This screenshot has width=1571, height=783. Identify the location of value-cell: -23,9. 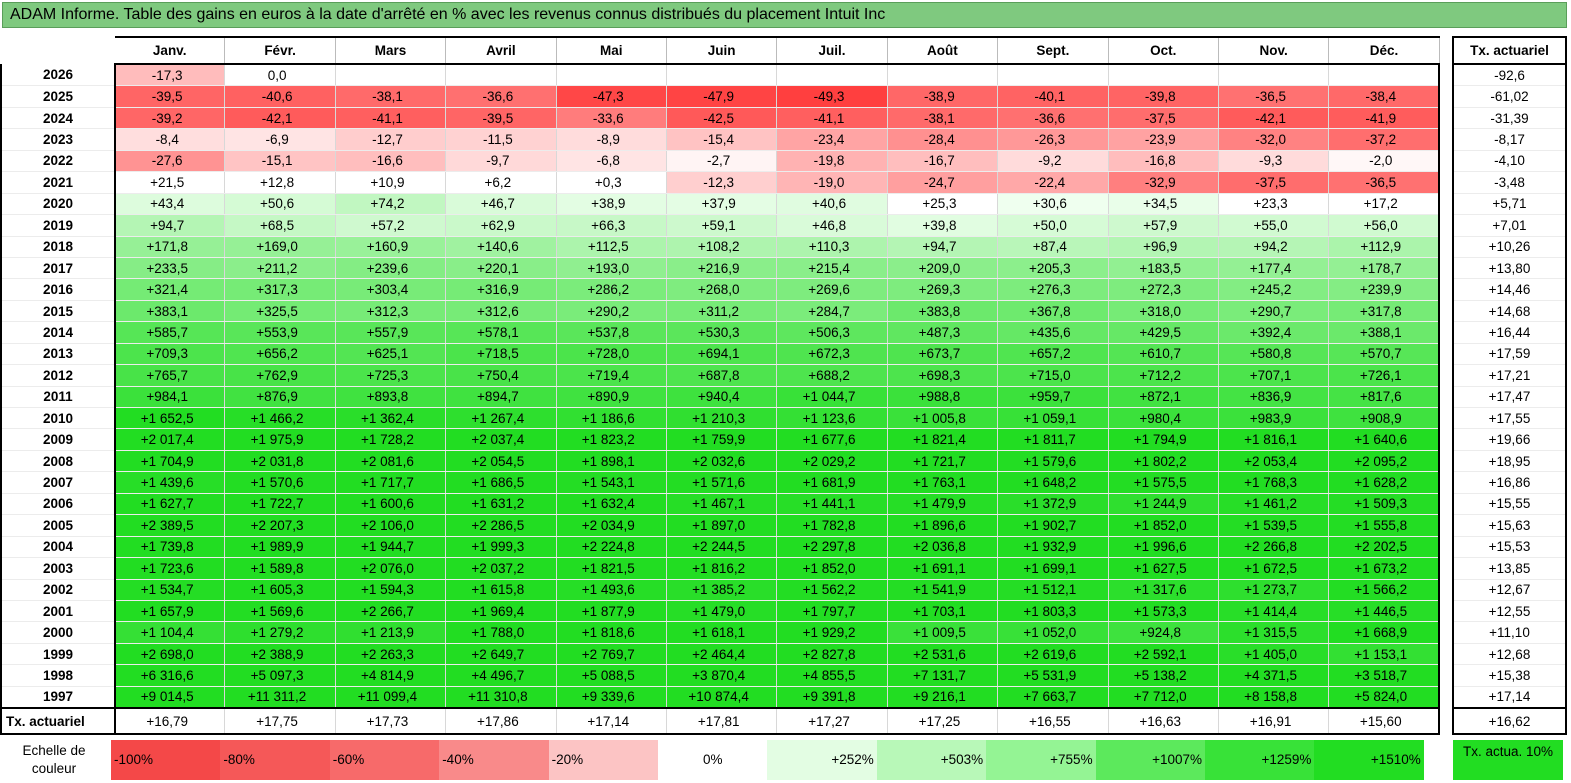
(1163, 139).